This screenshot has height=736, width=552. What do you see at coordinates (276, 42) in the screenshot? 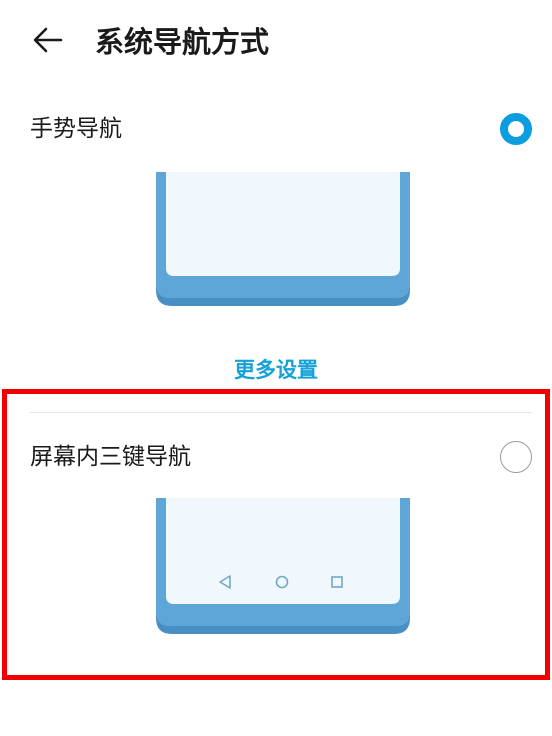
I see `top-app-bar: 系统导航方式` at bounding box center [276, 42].